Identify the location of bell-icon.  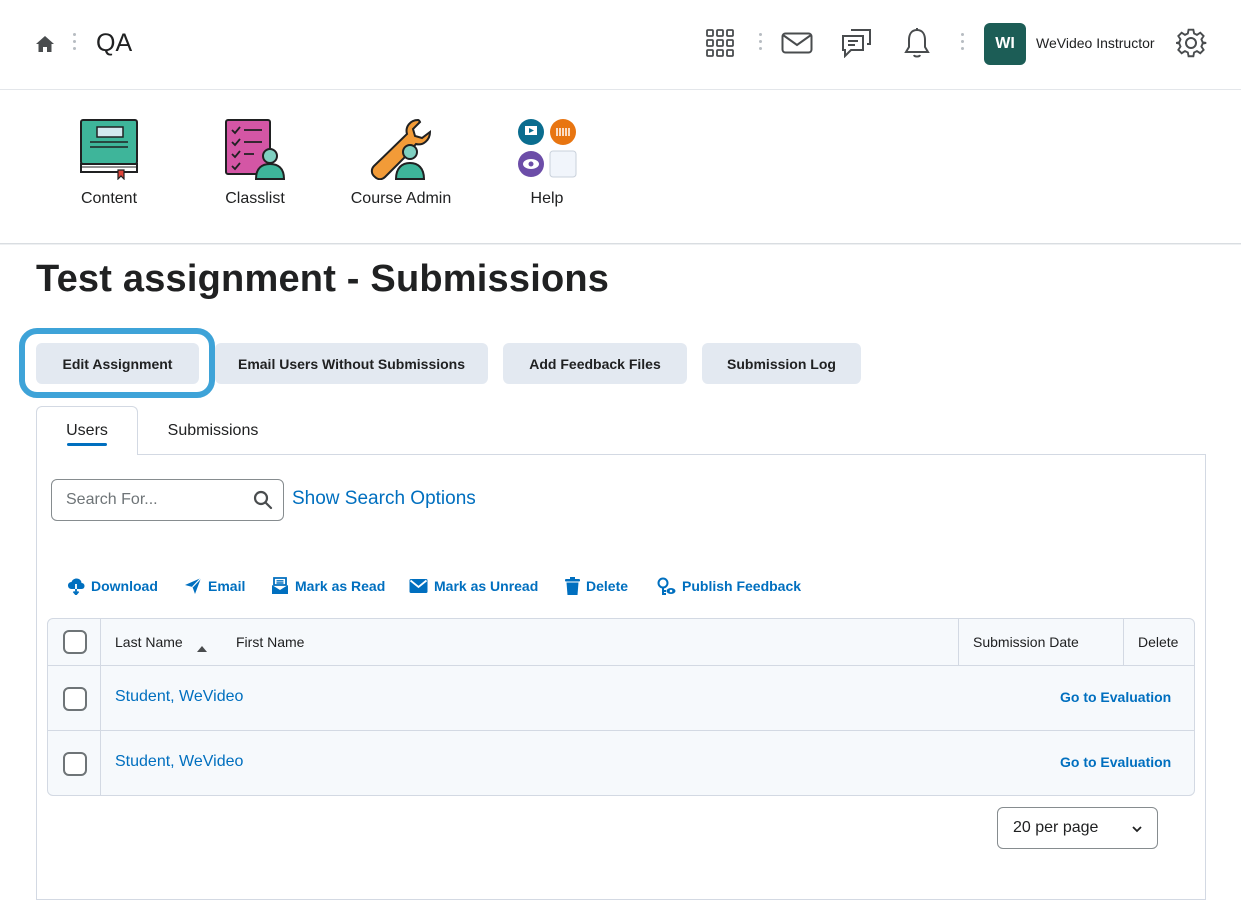
(917, 43).